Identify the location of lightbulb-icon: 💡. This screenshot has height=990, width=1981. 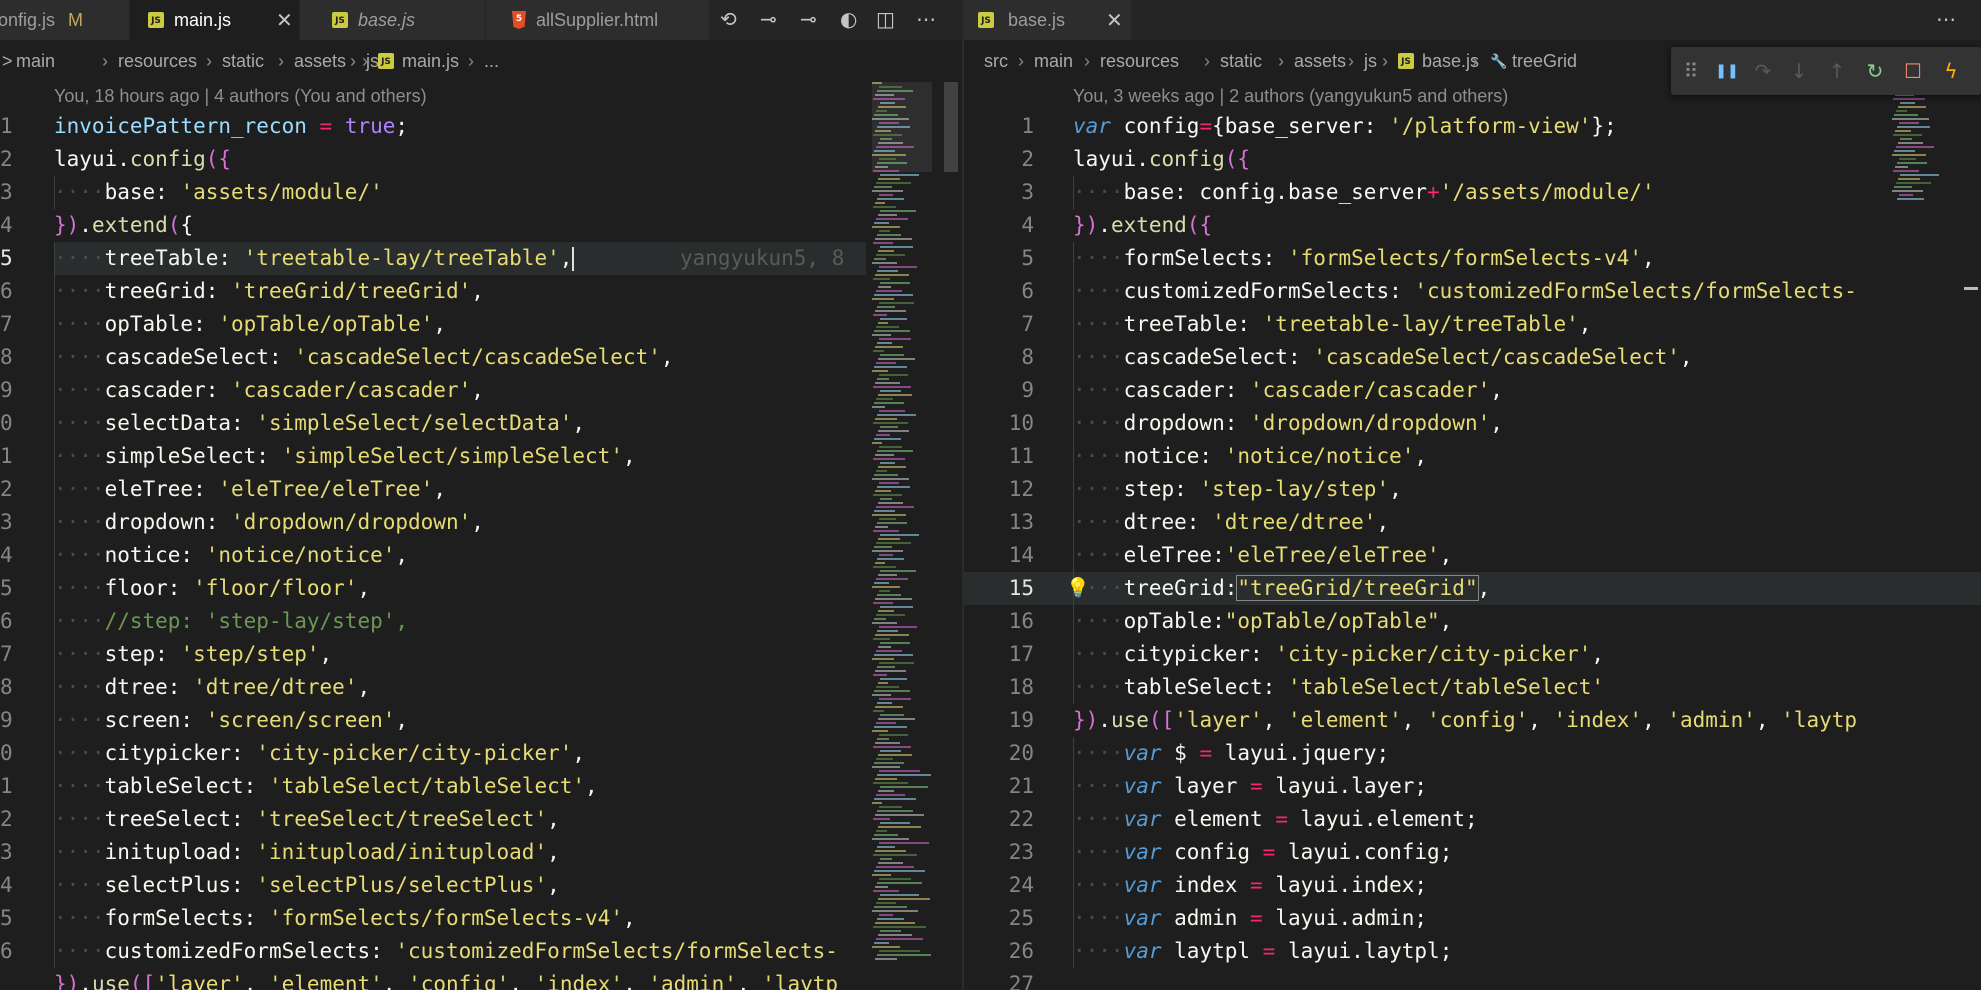
(1078, 588).